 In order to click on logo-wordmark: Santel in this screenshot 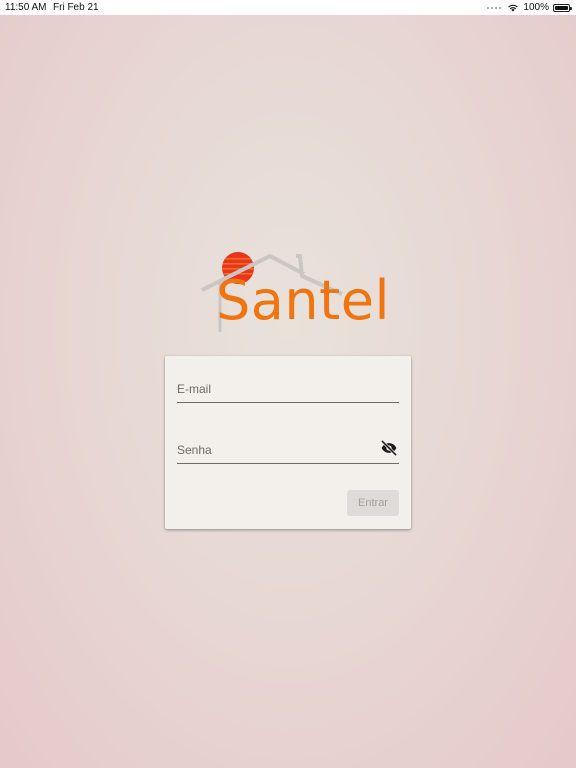, I will do `click(303, 300)`.